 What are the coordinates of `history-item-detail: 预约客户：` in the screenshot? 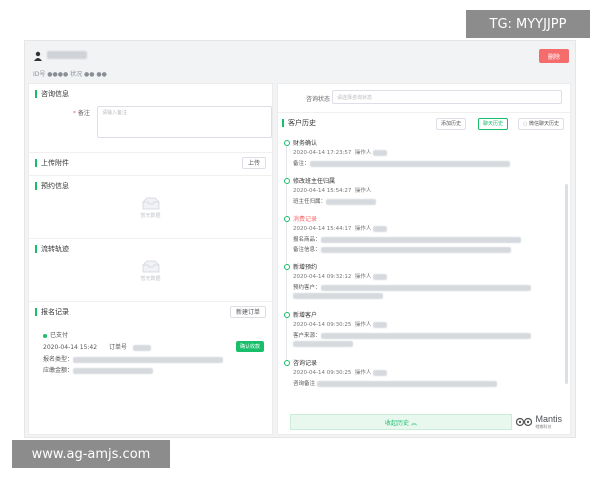 It's located at (412, 287).